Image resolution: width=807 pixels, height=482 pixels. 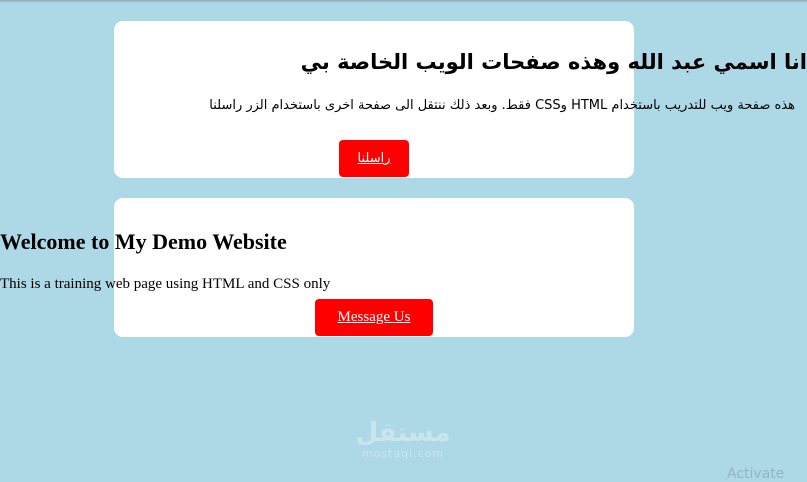 What do you see at coordinates (403, 453) in the screenshot?
I see `watermark-latin-text: mostaql.com` at bounding box center [403, 453].